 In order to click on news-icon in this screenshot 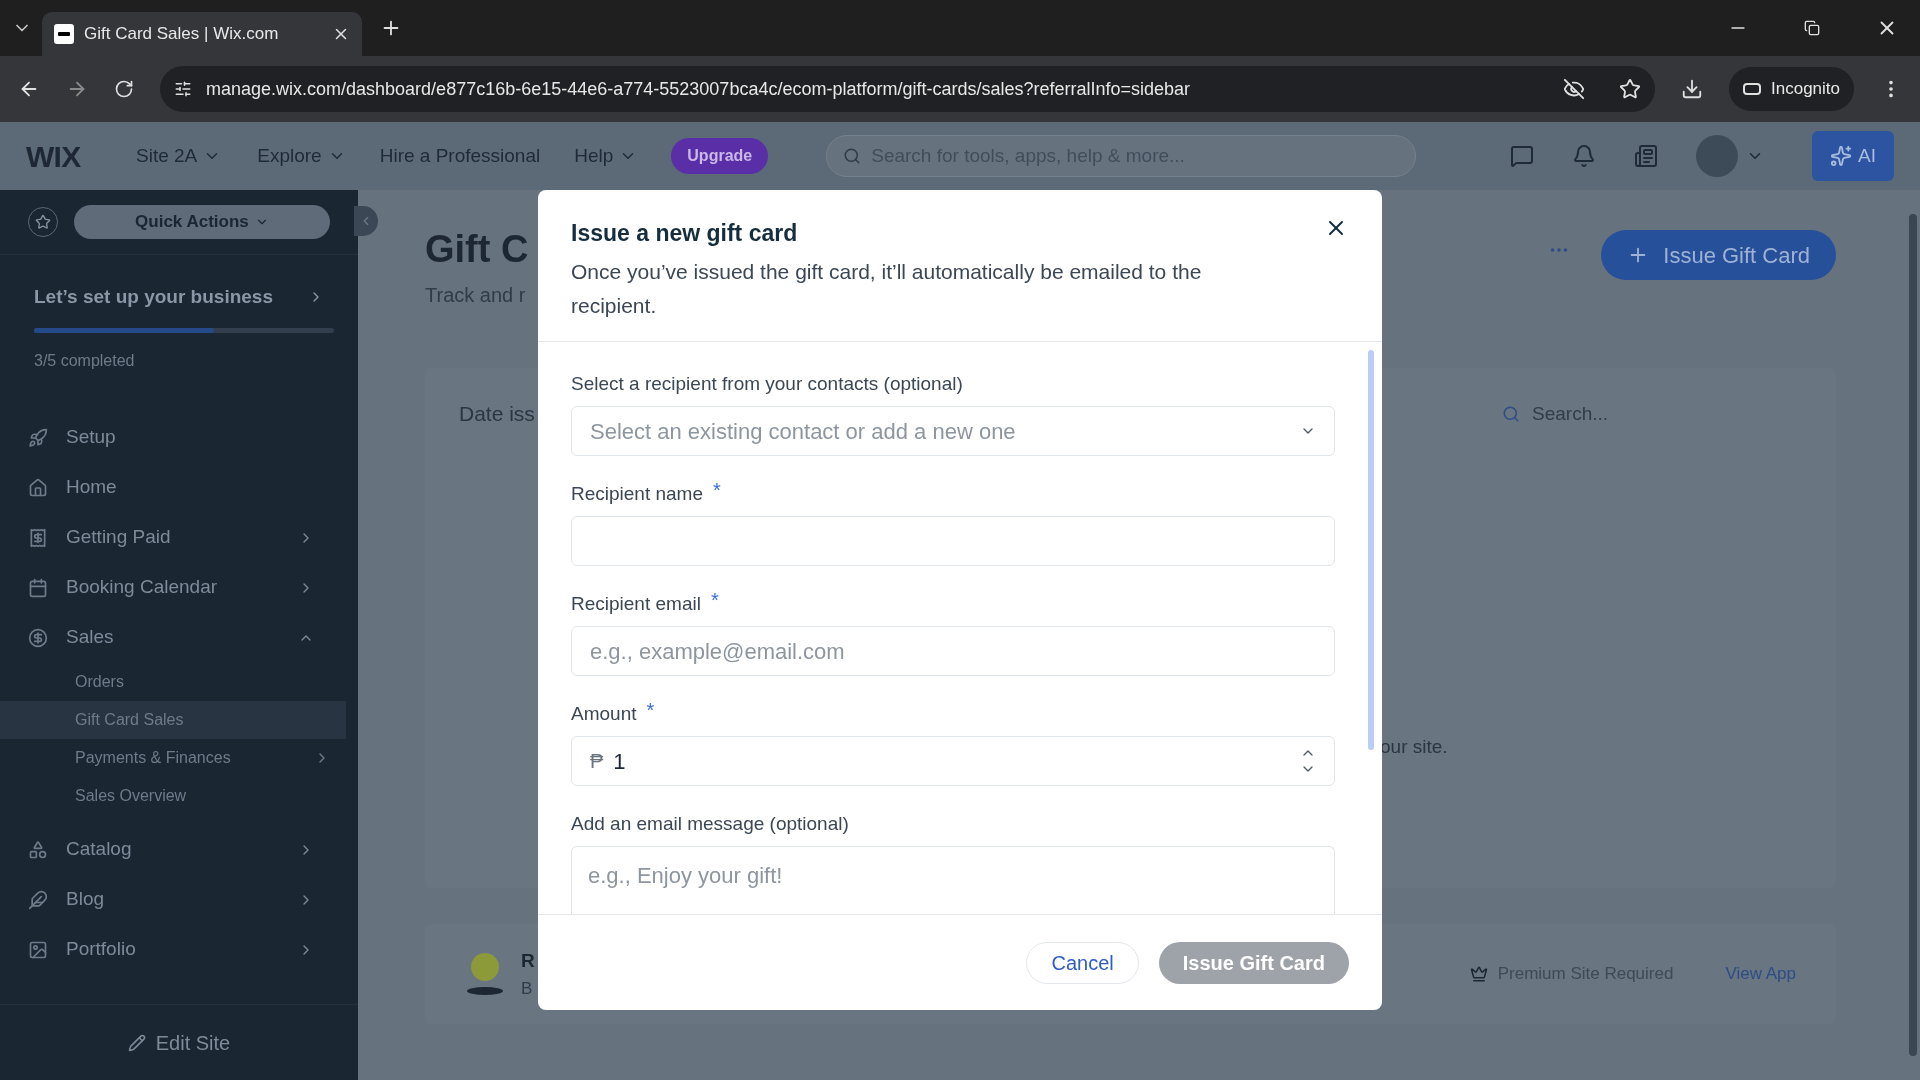, I will do `click(1646, 156)`.